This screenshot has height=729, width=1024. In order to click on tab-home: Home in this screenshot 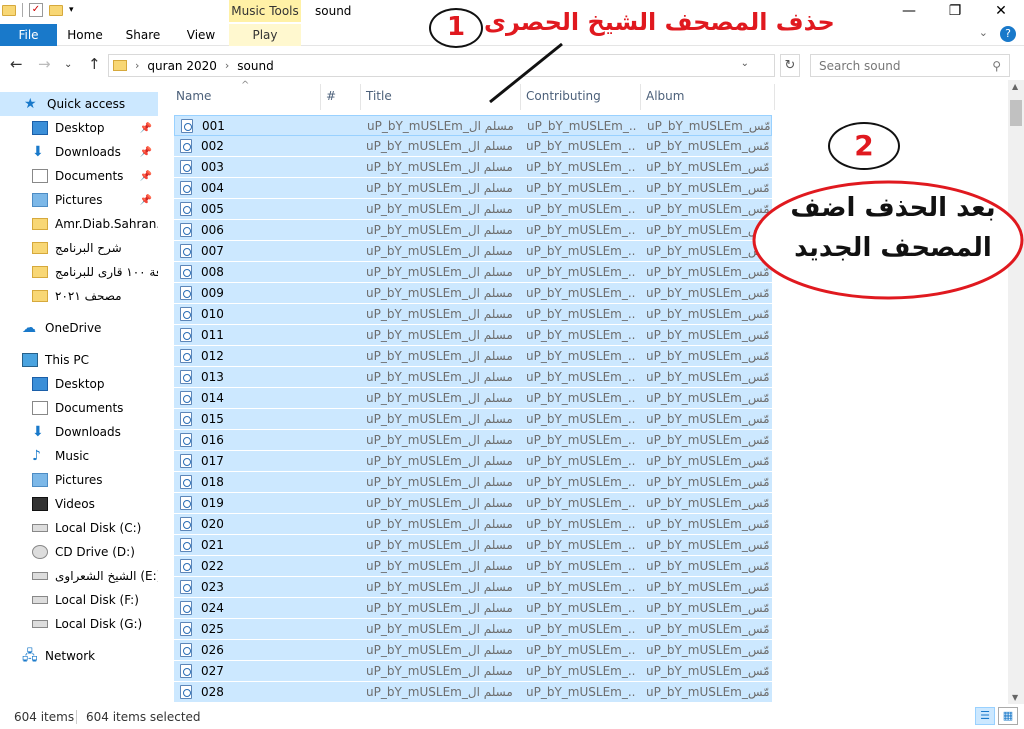, I will do `click(85, 35)`.